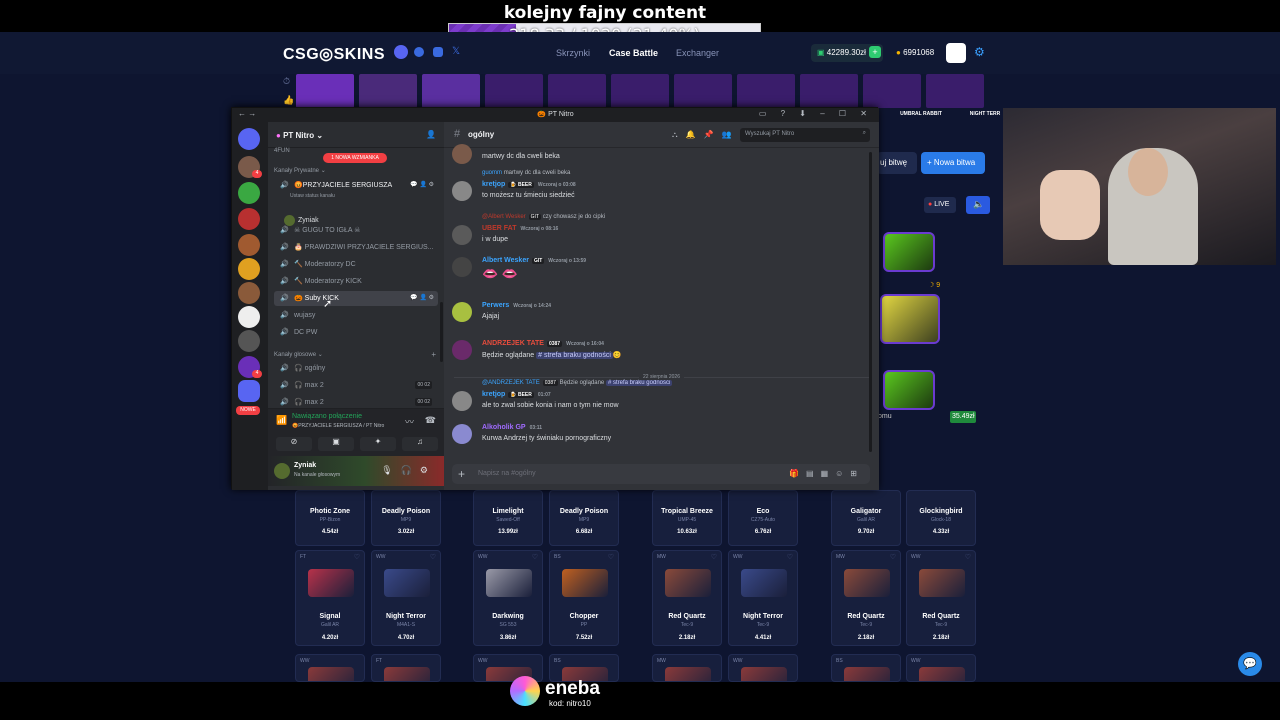  What do you see at coordinates (857, 473) in the screenshot?
I see `apps-icon: ⊞` at bounding box center [857, 473].